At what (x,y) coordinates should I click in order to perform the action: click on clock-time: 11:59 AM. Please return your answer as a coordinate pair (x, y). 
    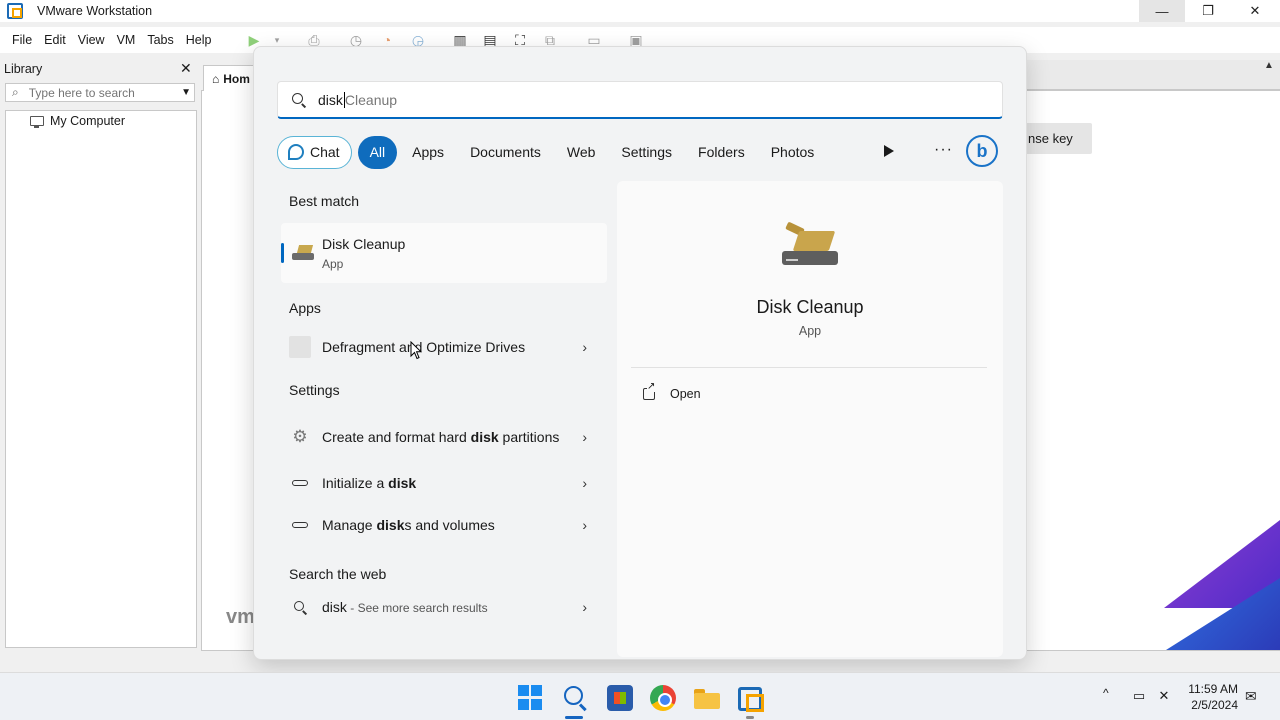
    Looking at the image, I should click on (1213, 689).